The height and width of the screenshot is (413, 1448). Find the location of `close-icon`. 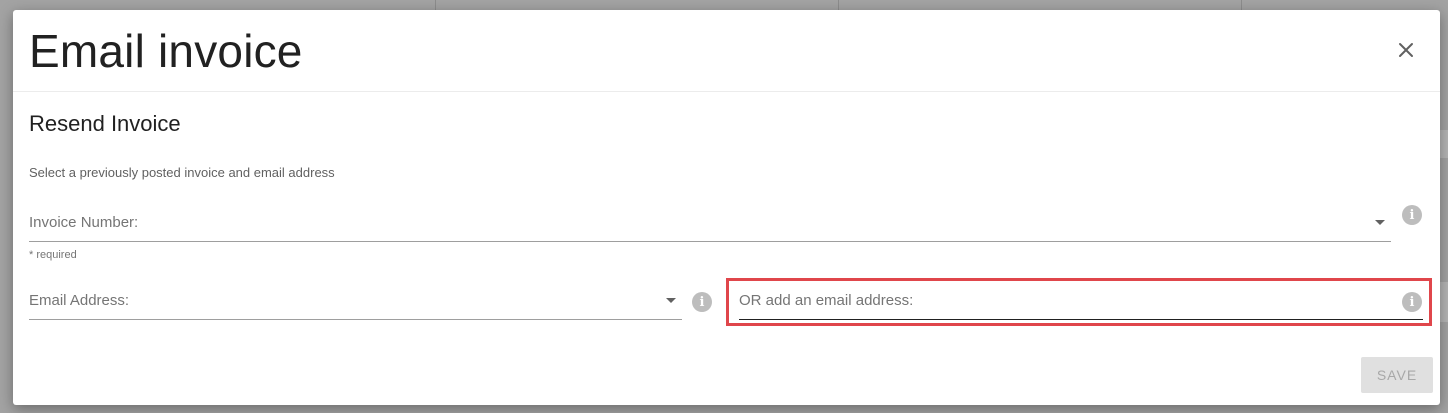

close-icon is located at coordinates (1406, 50).